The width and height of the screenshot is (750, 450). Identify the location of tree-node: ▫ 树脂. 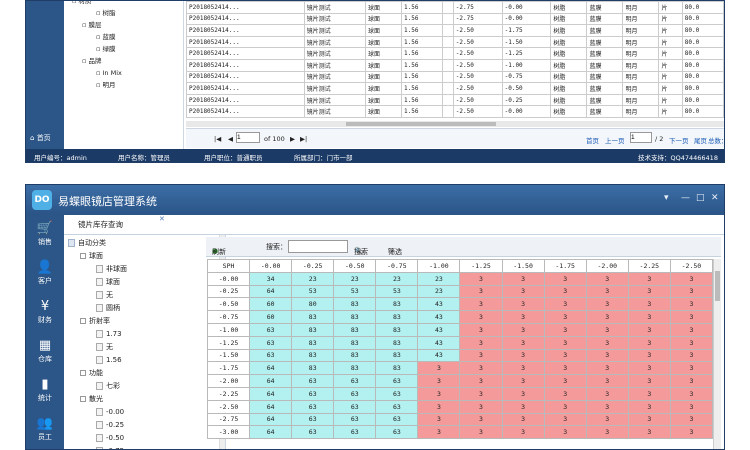
(105, 14).